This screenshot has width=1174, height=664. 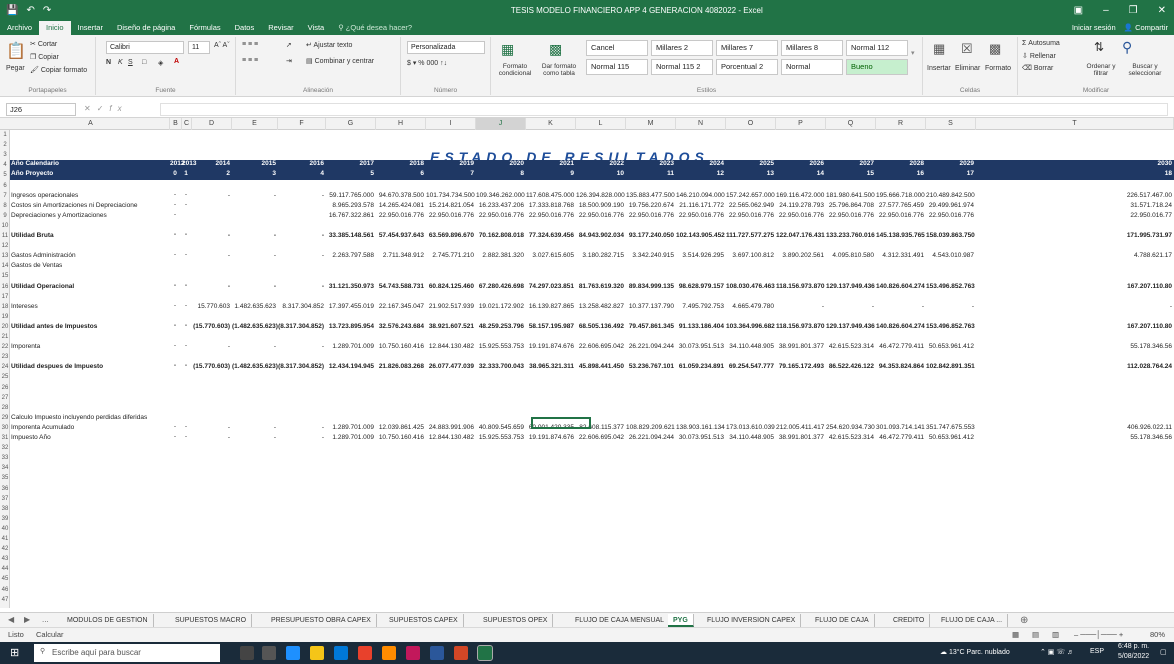 I want to click on row-header: 28, so click(x=5, y=408).